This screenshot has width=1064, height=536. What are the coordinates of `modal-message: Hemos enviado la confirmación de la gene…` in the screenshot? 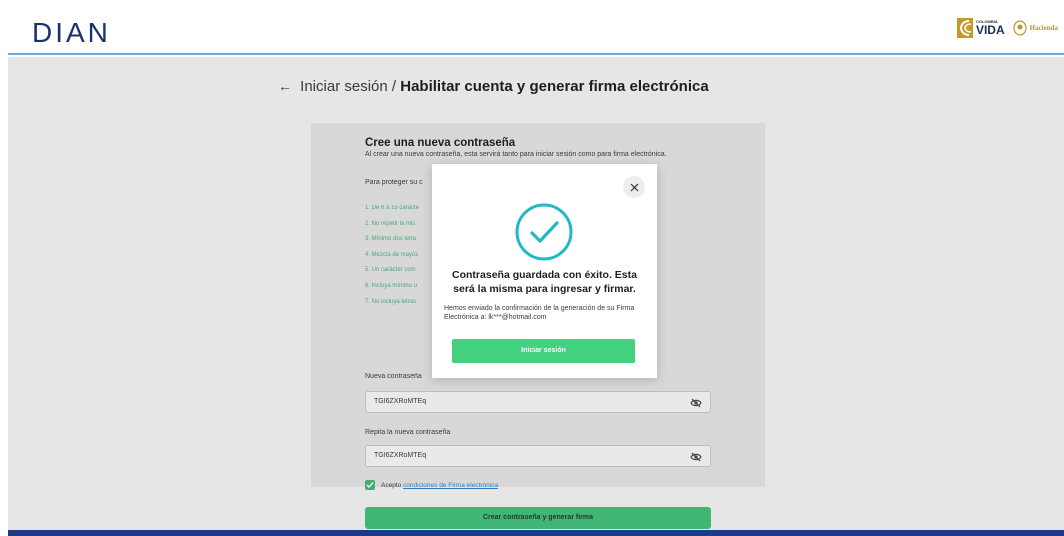 It's located at (539, 313).